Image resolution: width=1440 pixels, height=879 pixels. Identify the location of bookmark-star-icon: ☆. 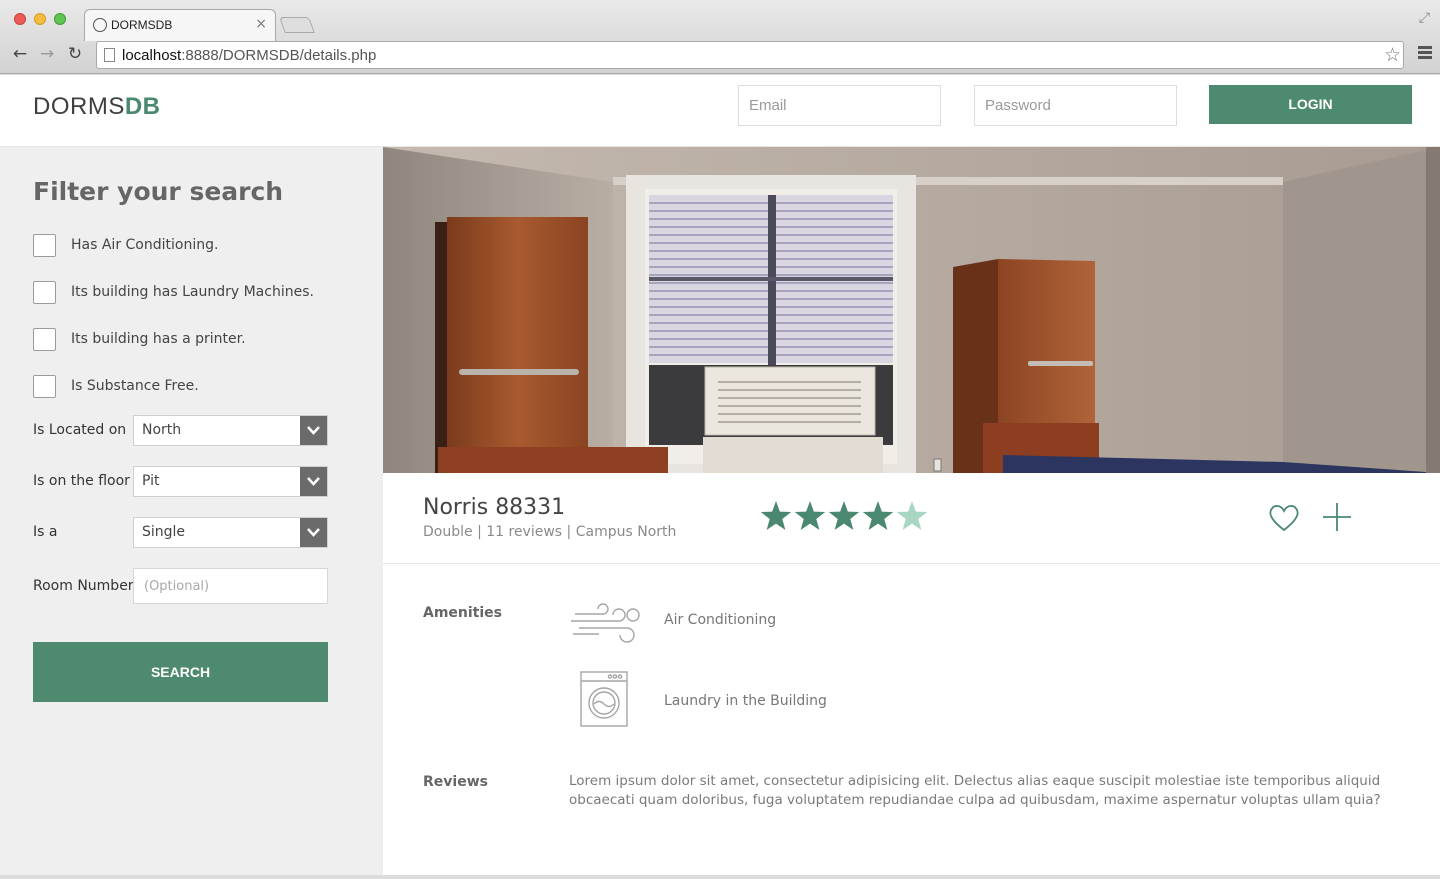
(1392, 55).